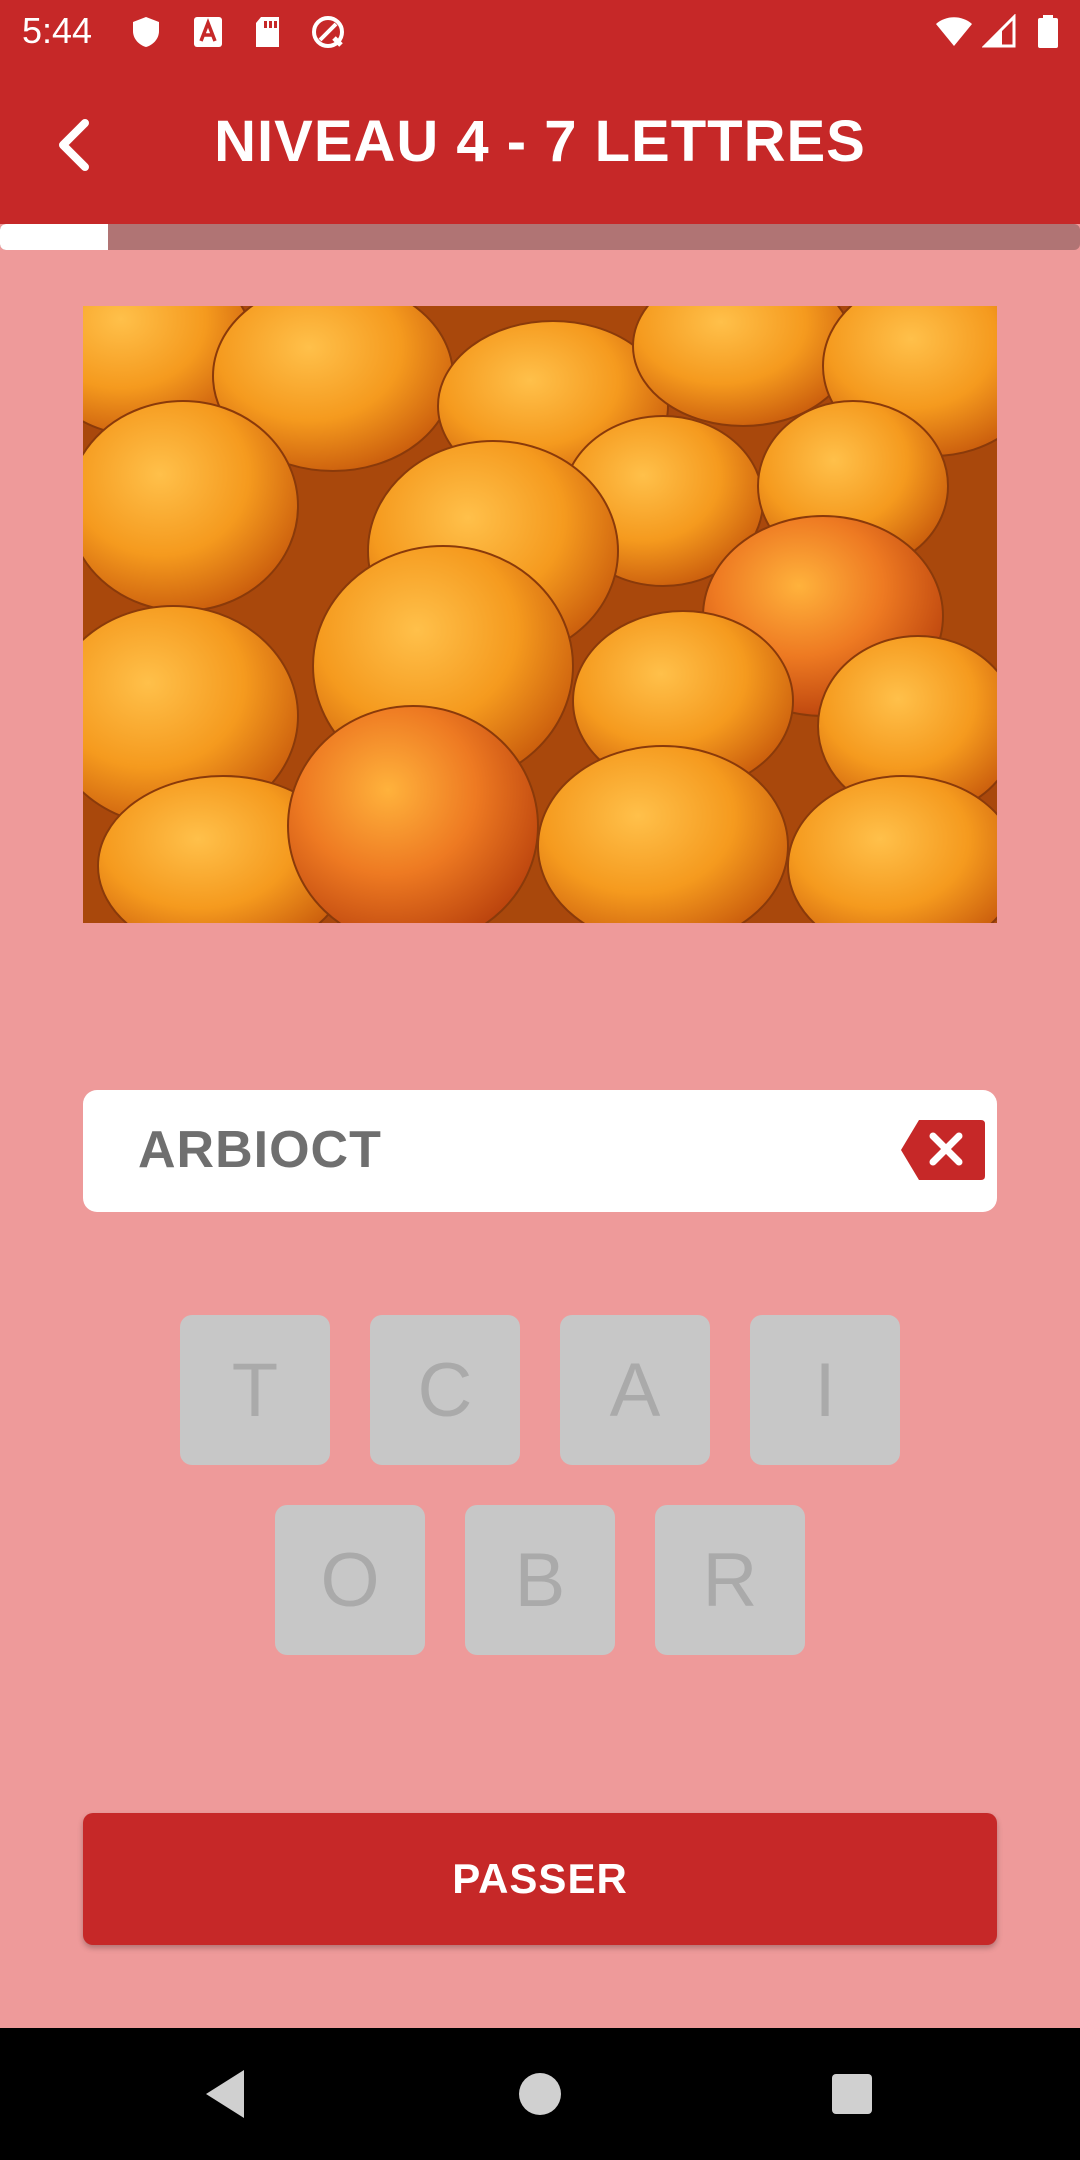 Image resolution: width=1080 pixels, height=2160 pixels. What do you see at coordinates (942, 1150) in the screenshot?
I see `clear-answer-button` at bounding box center [942, 1150].